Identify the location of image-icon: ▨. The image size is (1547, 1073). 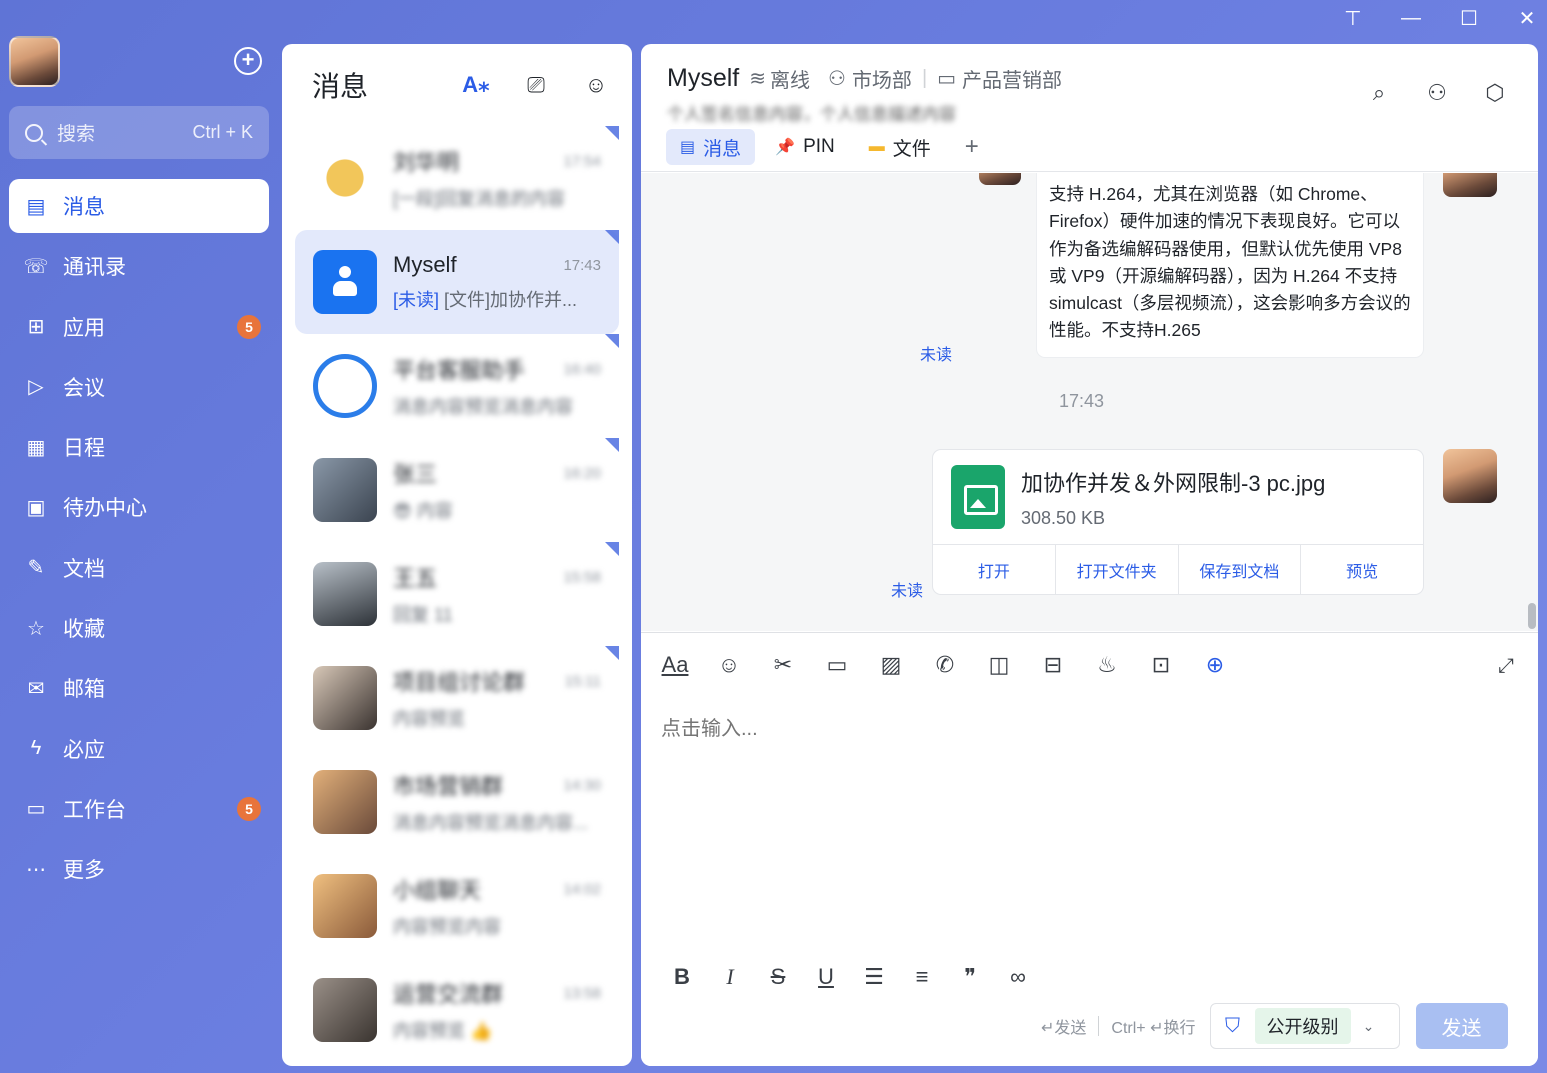
(891, 665).